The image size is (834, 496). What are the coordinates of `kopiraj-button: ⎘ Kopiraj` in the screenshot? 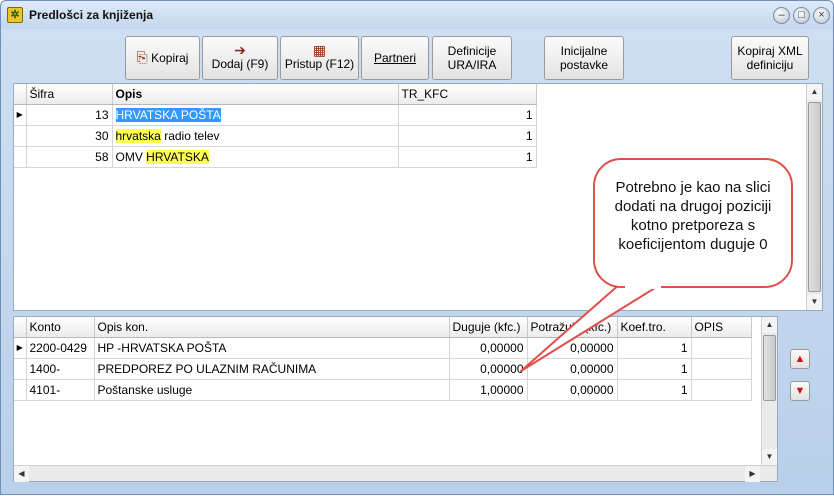 It's located at (162, 58).